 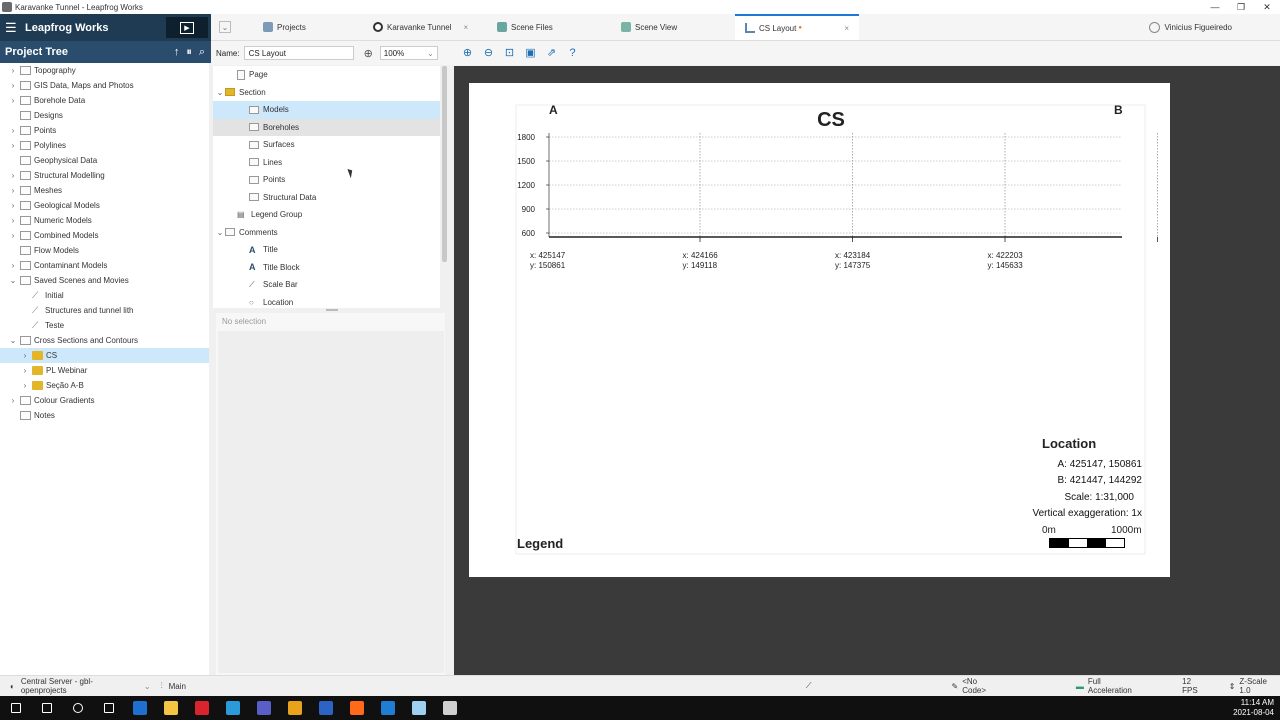 I want to click on tab-scene-files: Scene Files, so click(x=549, y=27).